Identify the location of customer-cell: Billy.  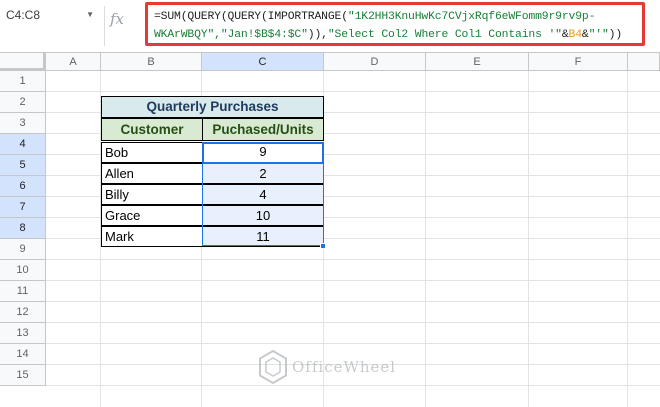
(152, 194).